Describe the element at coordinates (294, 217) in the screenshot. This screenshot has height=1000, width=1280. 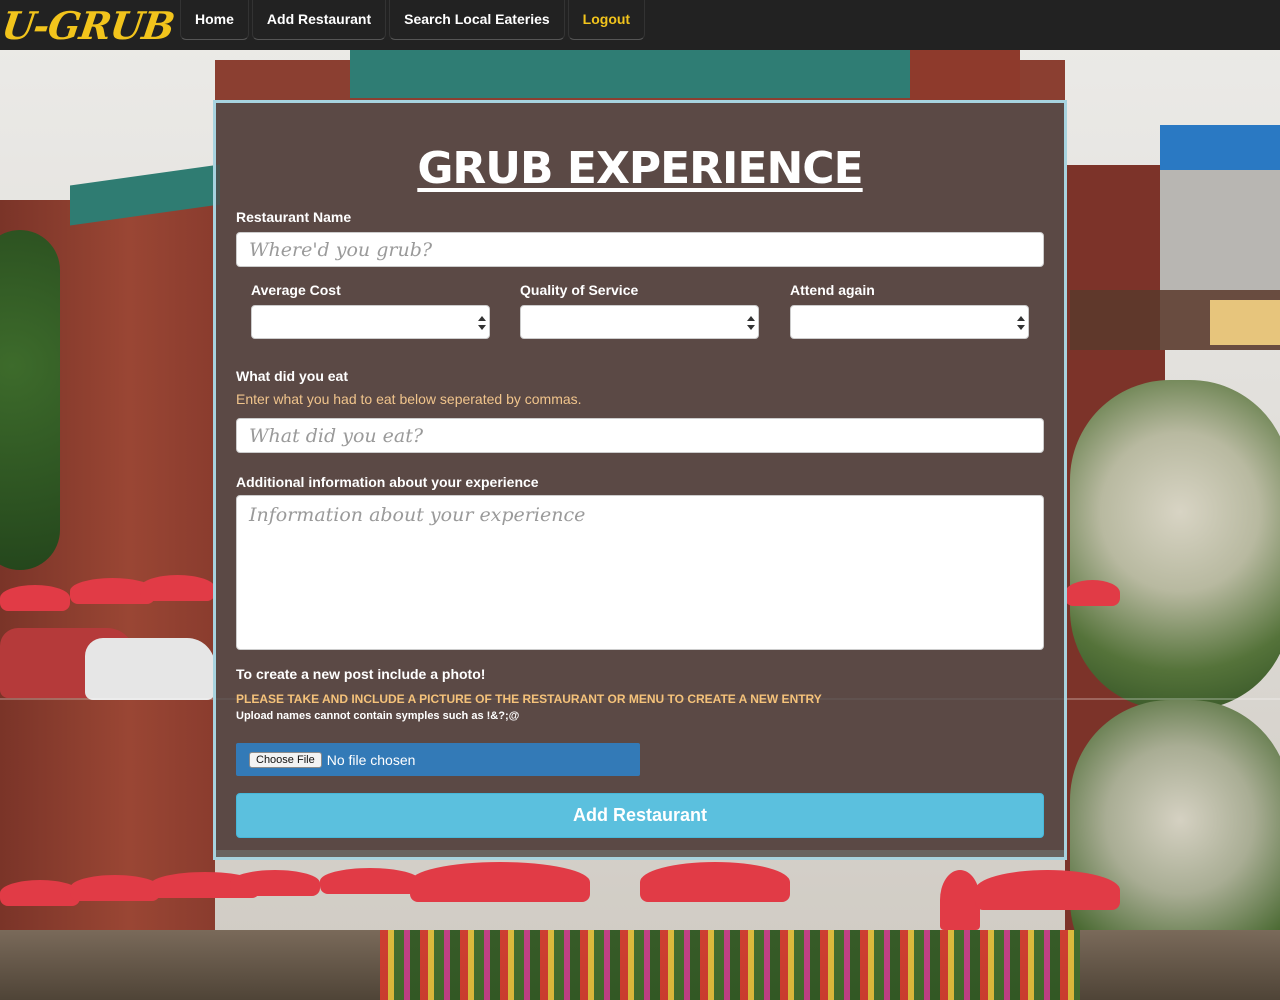
I see `restaurant-name-label: Restaurant Name` at that location.